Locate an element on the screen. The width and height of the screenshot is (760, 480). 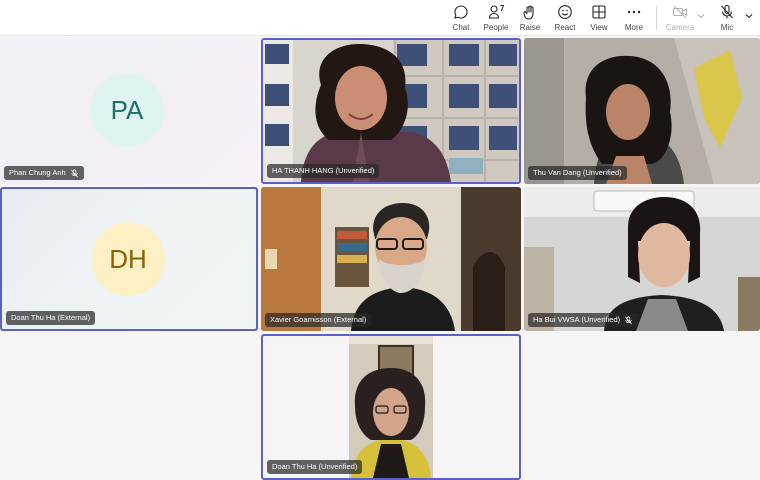
participant-name-tag: Ha Bui VWSA (Unverified) is located at coordinates (583, 320).